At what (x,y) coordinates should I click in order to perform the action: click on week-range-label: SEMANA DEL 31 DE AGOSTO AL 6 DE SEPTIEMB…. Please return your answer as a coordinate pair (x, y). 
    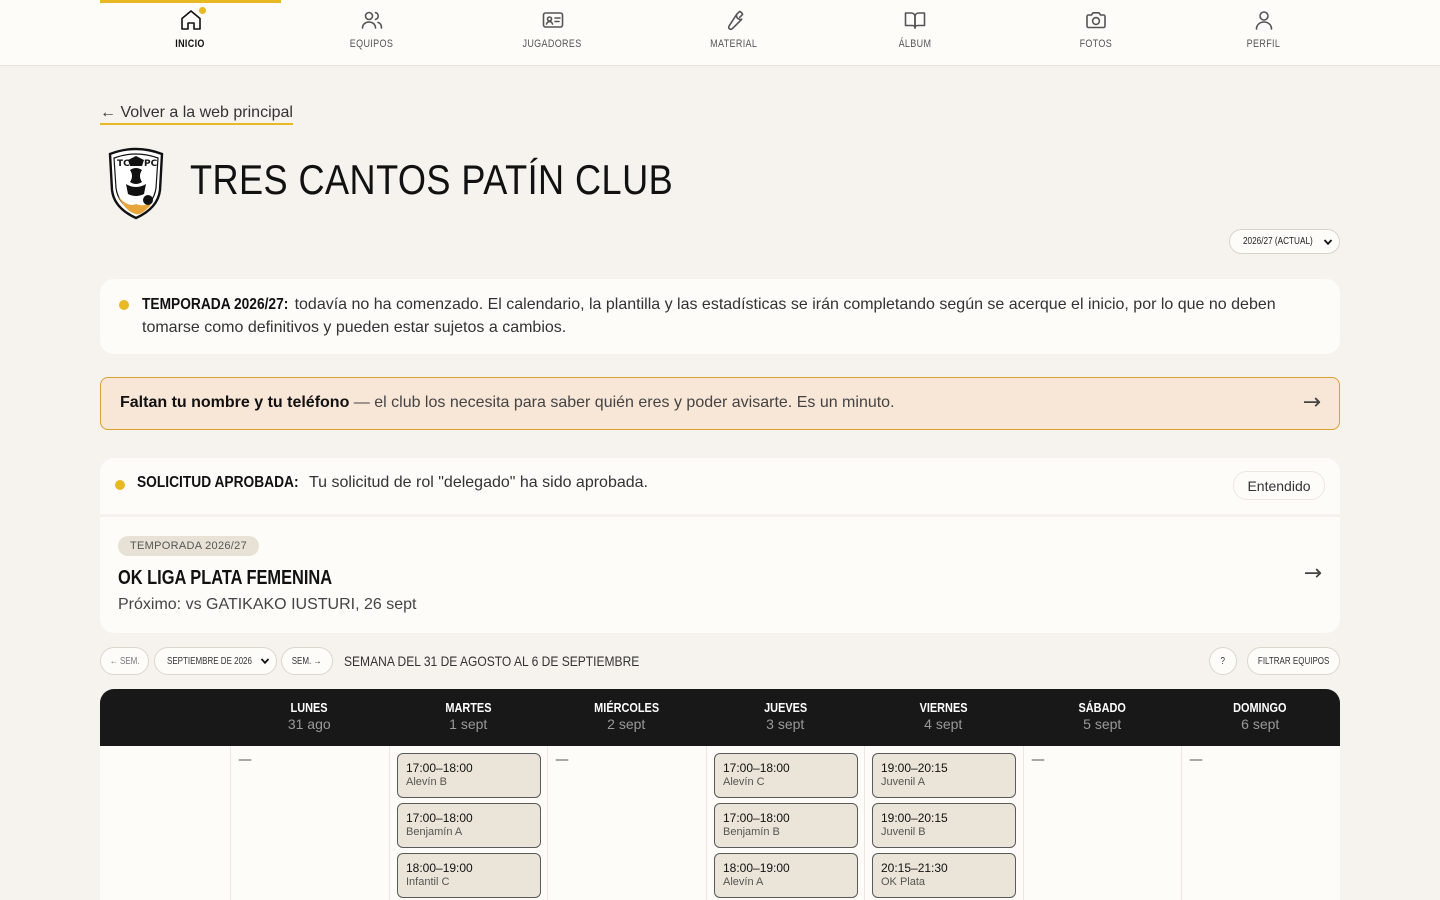
    Looking at the image, I should click on (492, 661).